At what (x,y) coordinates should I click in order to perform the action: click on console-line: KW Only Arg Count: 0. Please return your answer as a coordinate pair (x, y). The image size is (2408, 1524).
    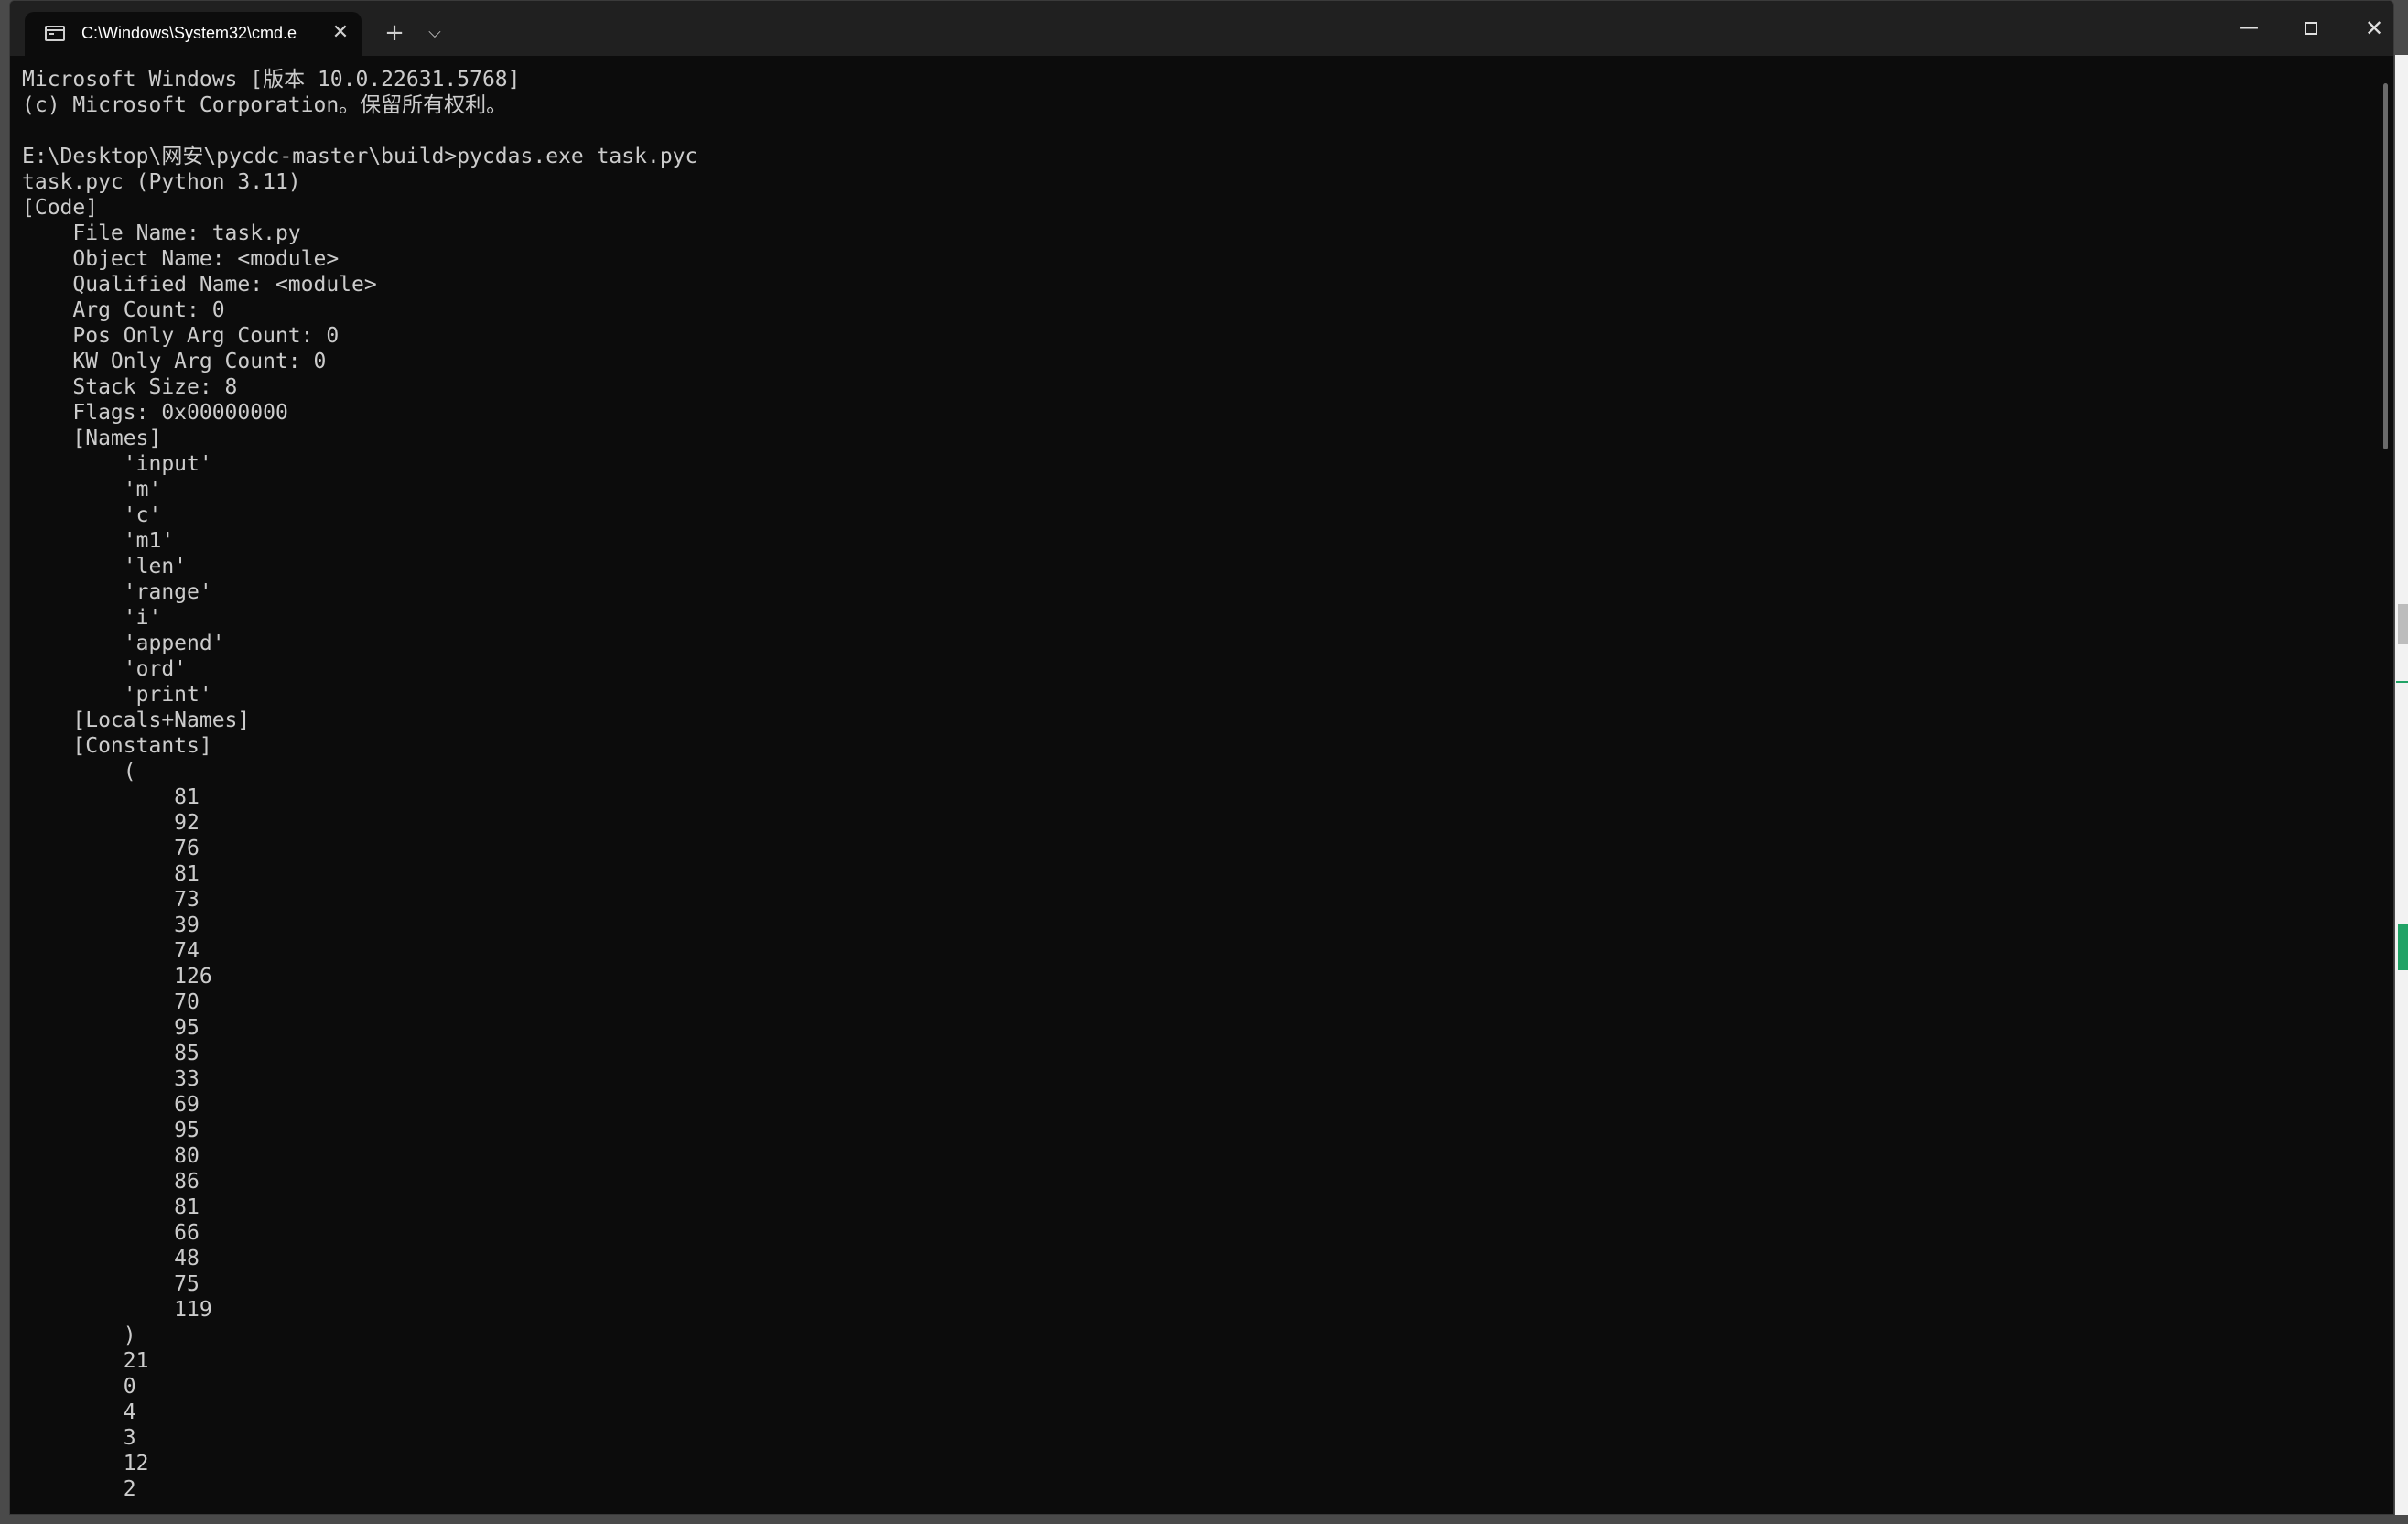
    Looking at the image, I should click on (174, 361).